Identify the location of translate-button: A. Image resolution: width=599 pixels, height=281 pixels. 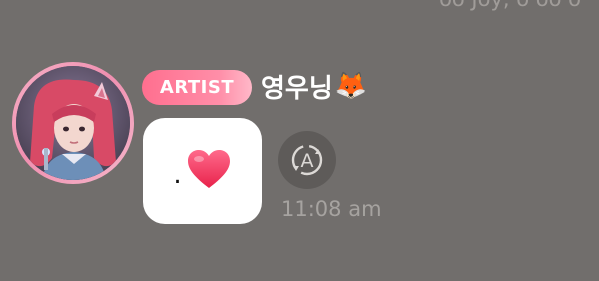
(307, 160).